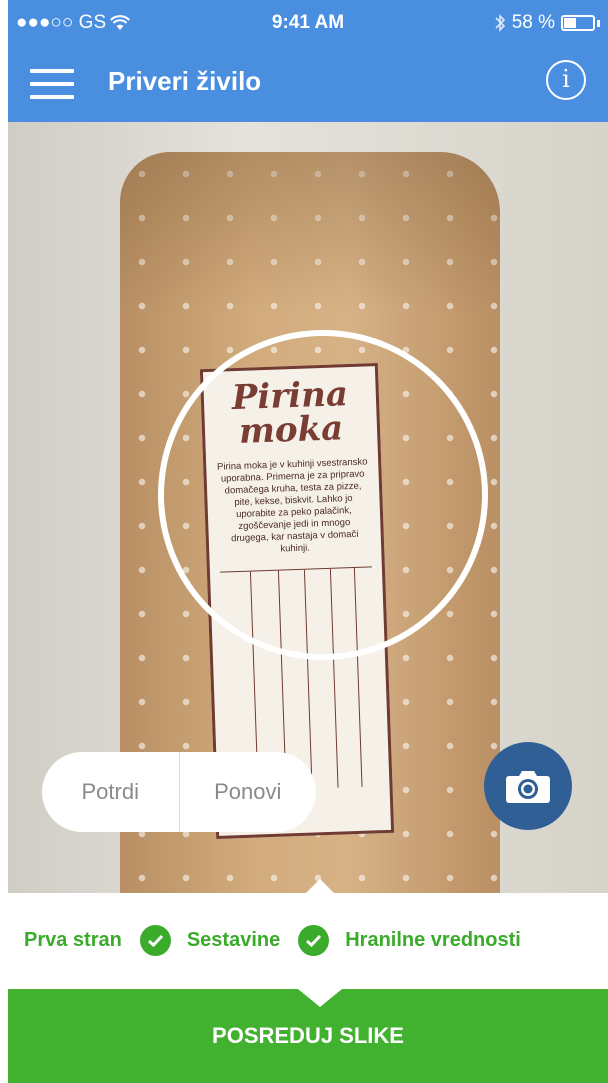 This screenshot has height=1083, width=608. I want to click on nav-bar: Priveri živilo i, so click(308, 83).